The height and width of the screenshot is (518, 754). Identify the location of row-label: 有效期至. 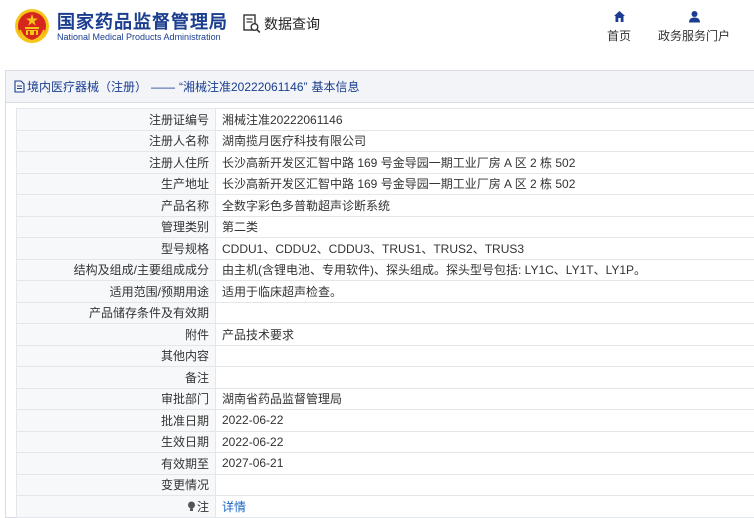
(116, 463).